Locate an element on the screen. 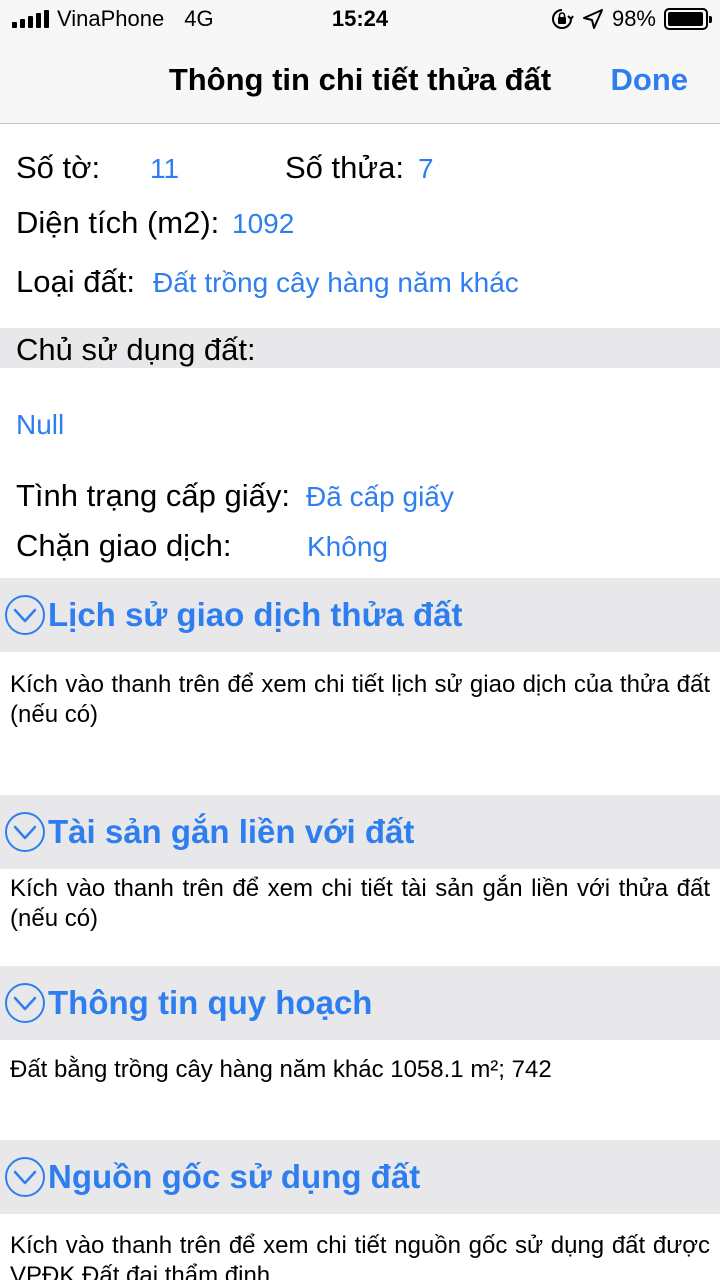 This screenshot has width=720, height=1280. battery-fill is located at coordinates (686, 19).